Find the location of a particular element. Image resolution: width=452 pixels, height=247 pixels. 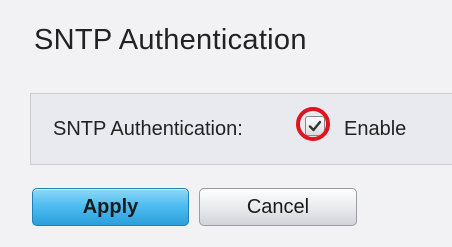

checkmark-icon is located at coordinates (315, 126).